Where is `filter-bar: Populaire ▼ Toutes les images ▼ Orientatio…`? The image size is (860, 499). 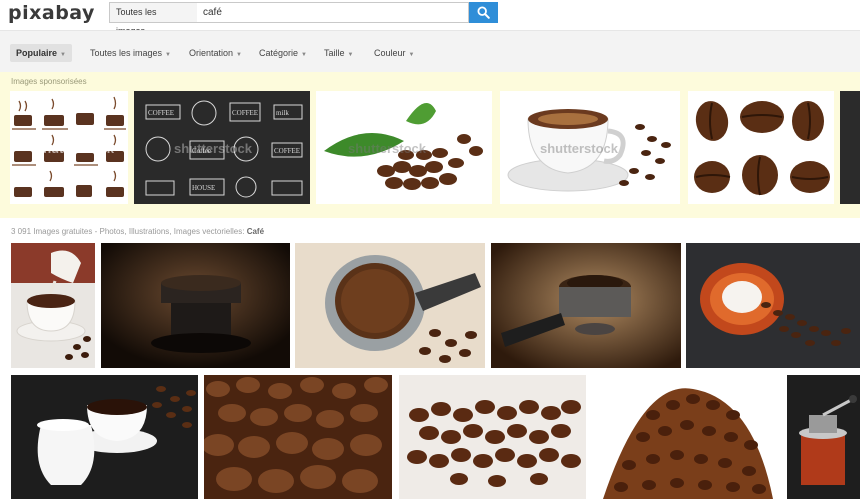 filter-bar: Populaire ▼ Toutes les images ▼ Orientatio… is located at coordinates (430, 51).